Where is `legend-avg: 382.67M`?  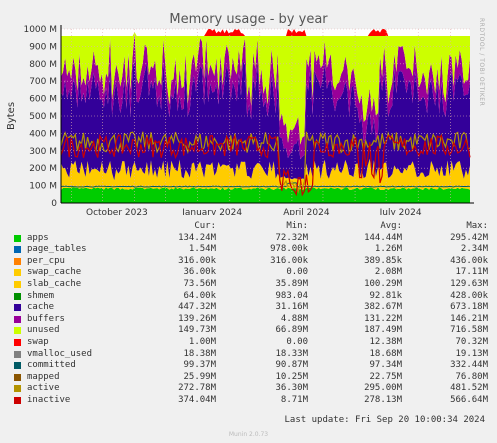 legend-avg: 382.67M is located at coordinates (383, 307).